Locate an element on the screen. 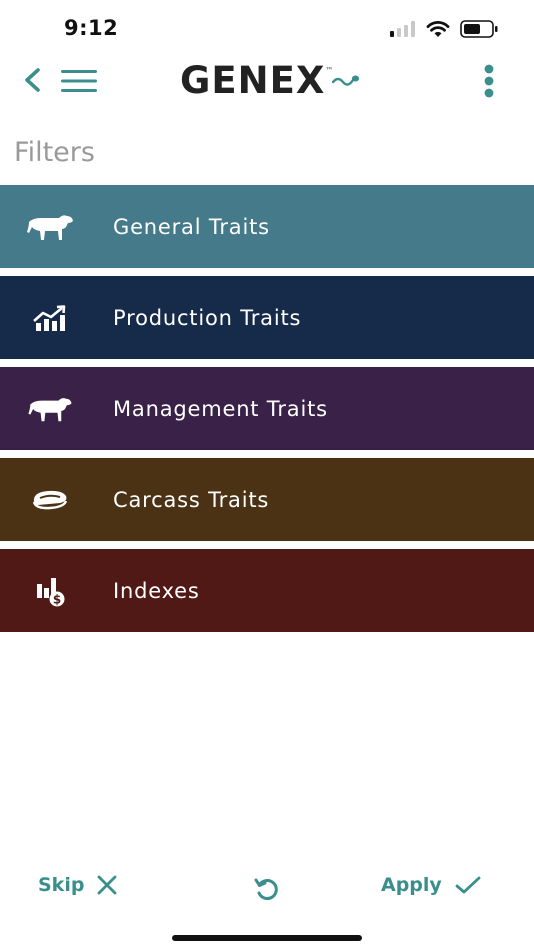 This screenshot has width=534, height=950. status-bar: 9:12 is located at coordinates (267, 28).